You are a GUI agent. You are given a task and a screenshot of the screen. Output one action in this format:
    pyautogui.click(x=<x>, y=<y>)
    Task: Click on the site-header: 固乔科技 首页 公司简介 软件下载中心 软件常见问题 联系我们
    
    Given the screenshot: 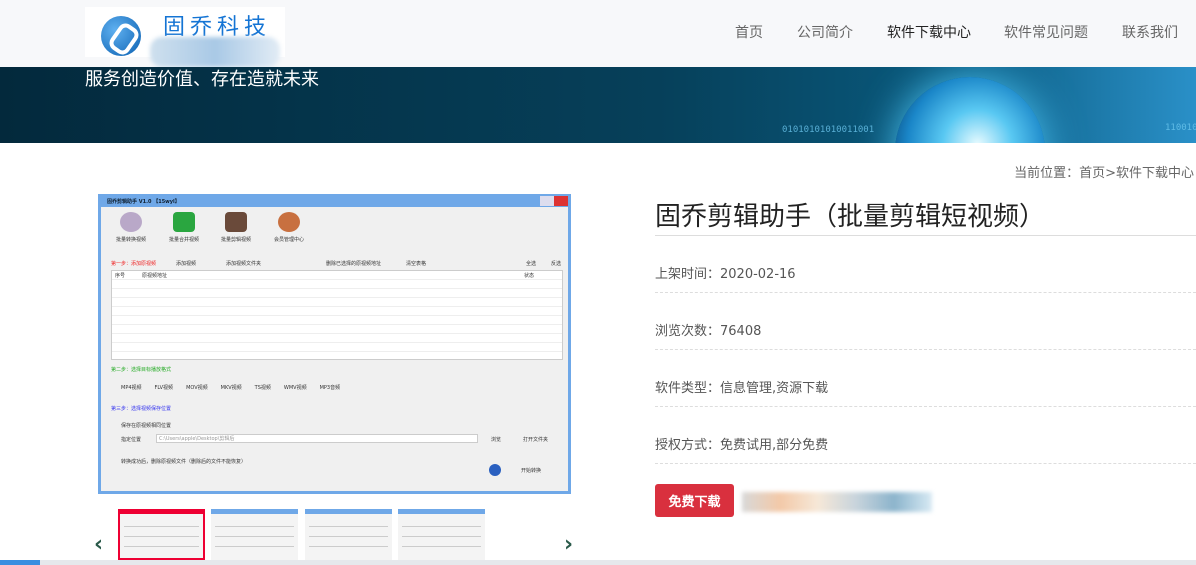 What is the action you would take?
    pyautogui.click(x=598, y=33)
    